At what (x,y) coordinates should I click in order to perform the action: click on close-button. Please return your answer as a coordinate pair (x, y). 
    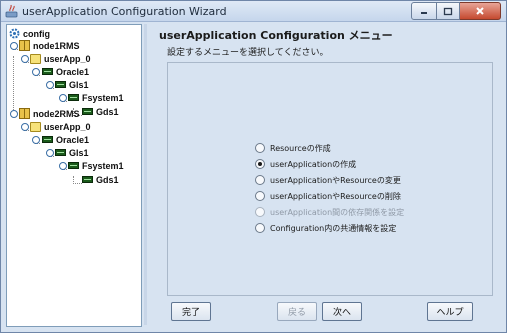
    Looking at the image, I should click on (480, 11).